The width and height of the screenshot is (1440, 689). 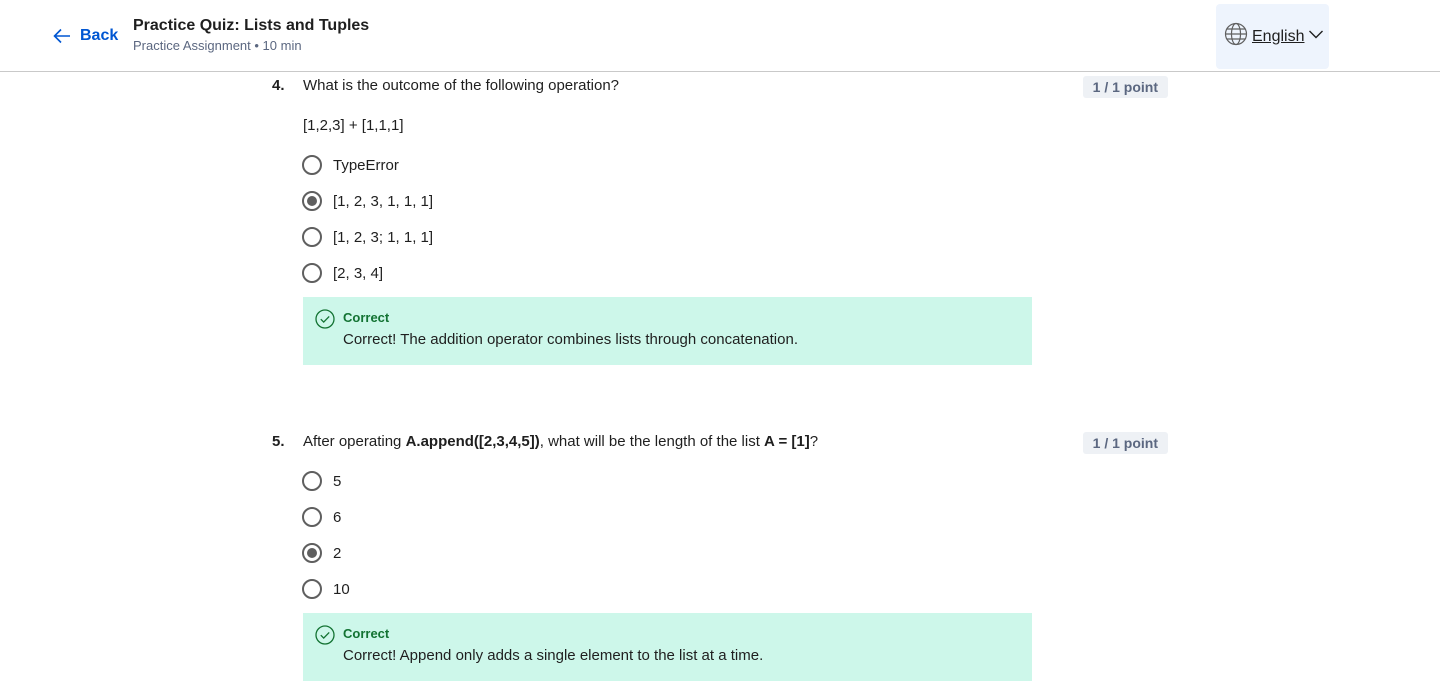 I want to click on back-button: Back, so click(x=85, y=36).